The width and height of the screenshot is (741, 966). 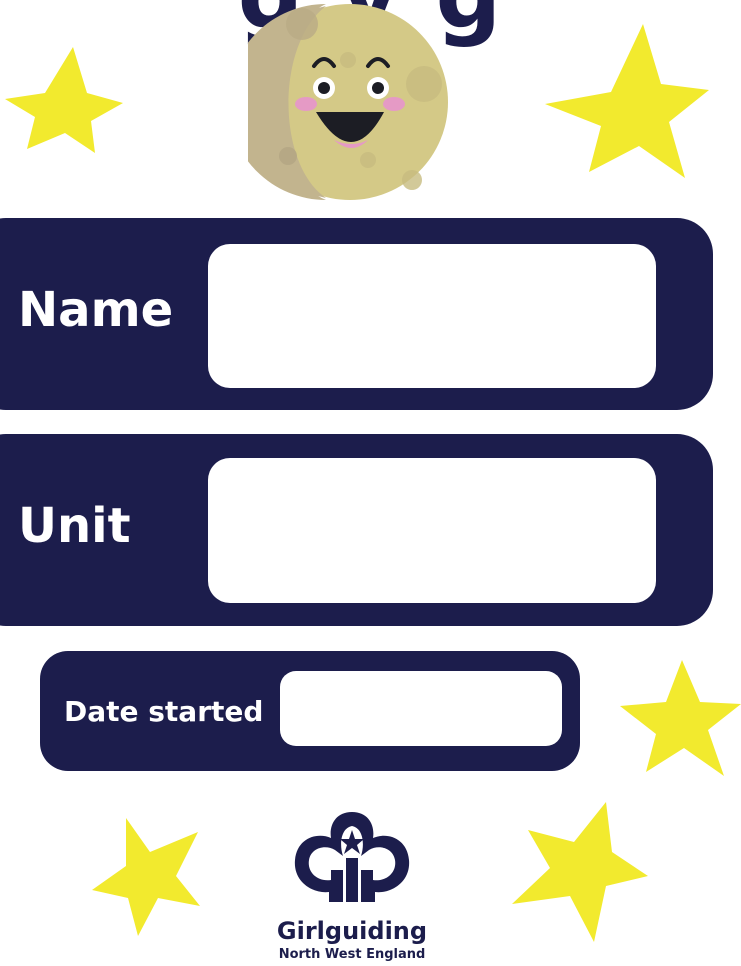 I want to click on unit-label: Unit, so click(x=74, y=526).